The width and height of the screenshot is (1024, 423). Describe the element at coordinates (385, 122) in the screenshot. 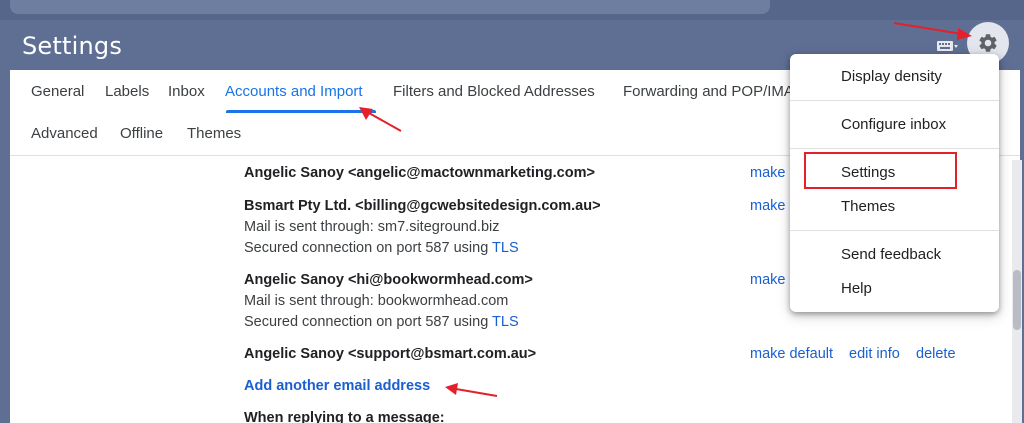

I see `arrow-to-accounts-tab` at that location.